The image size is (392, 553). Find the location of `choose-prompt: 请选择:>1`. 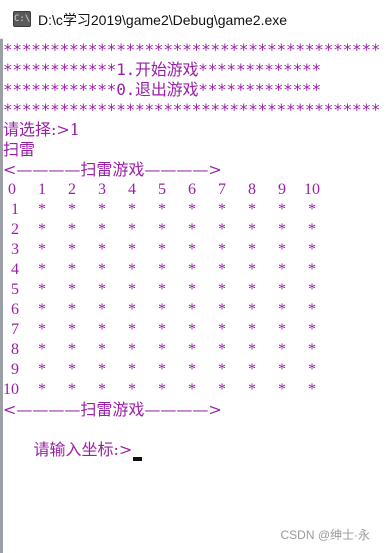

choose-prompt: 请选择:>1 is located at coordinates (41, 129).